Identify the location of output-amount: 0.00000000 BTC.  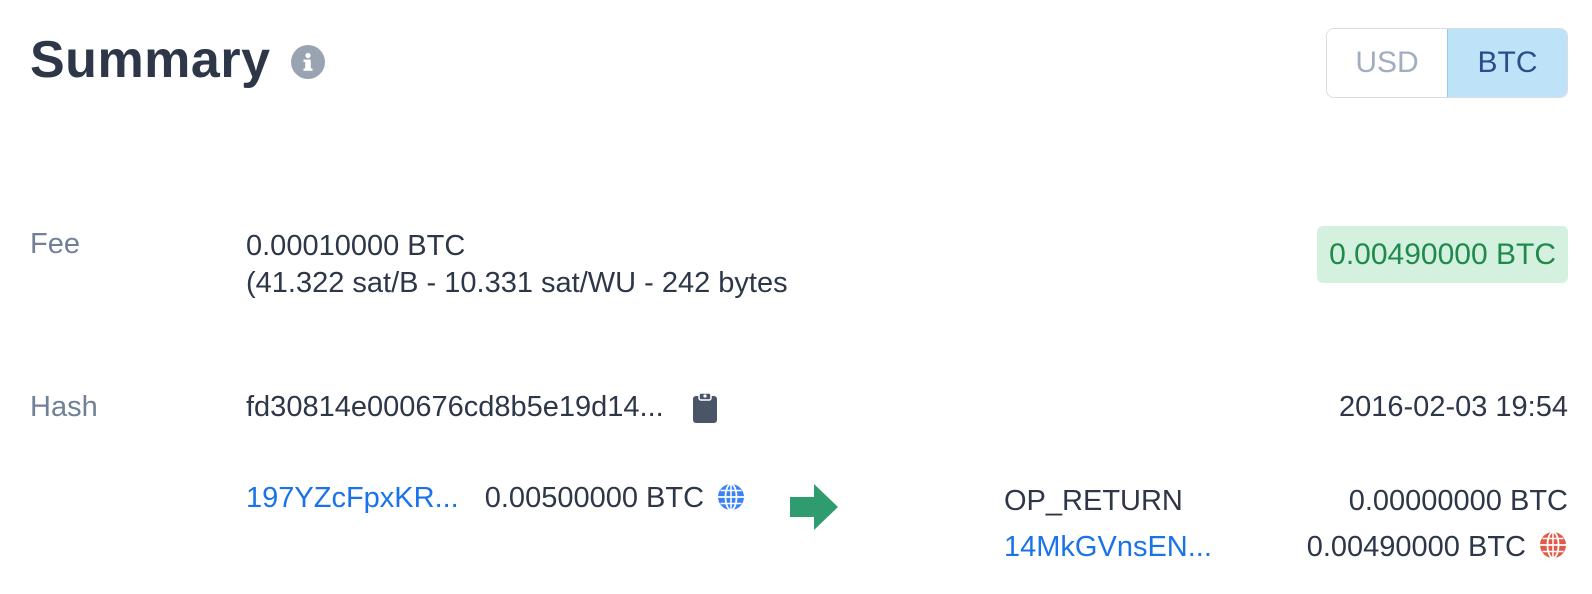
(1458, 500).